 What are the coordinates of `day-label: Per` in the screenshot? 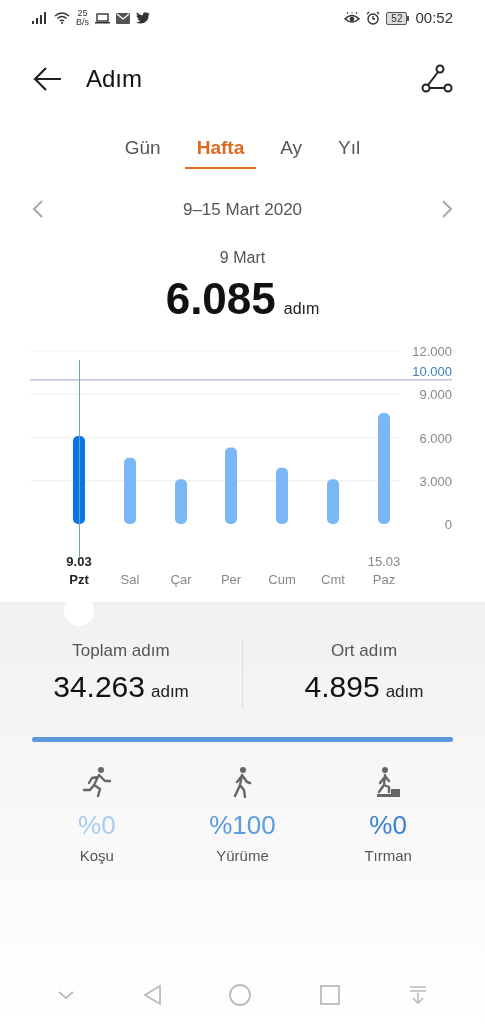 It's located at (231, 579).